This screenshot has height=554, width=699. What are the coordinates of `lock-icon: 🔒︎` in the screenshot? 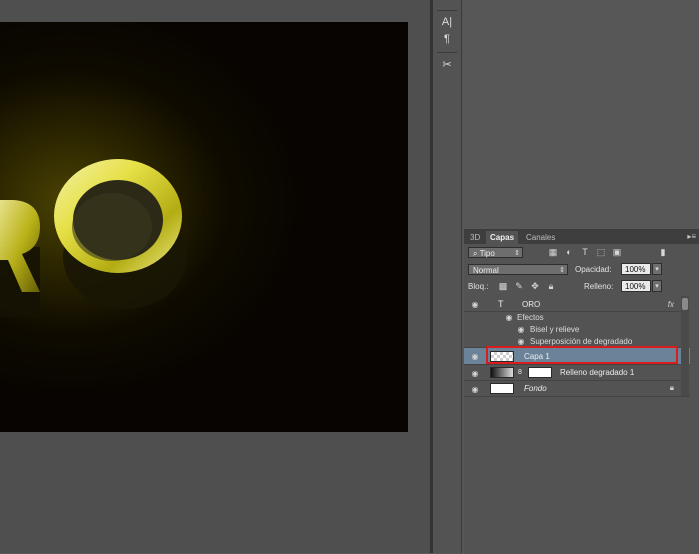 It's located at (671, 387).